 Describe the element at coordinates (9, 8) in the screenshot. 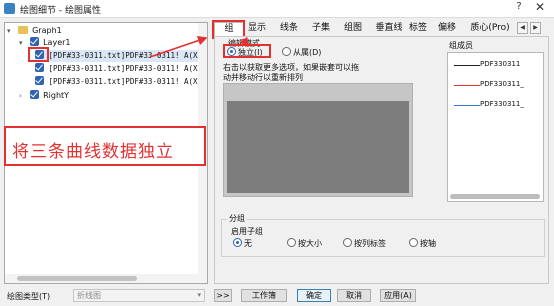

I see `app-icon` at that location.